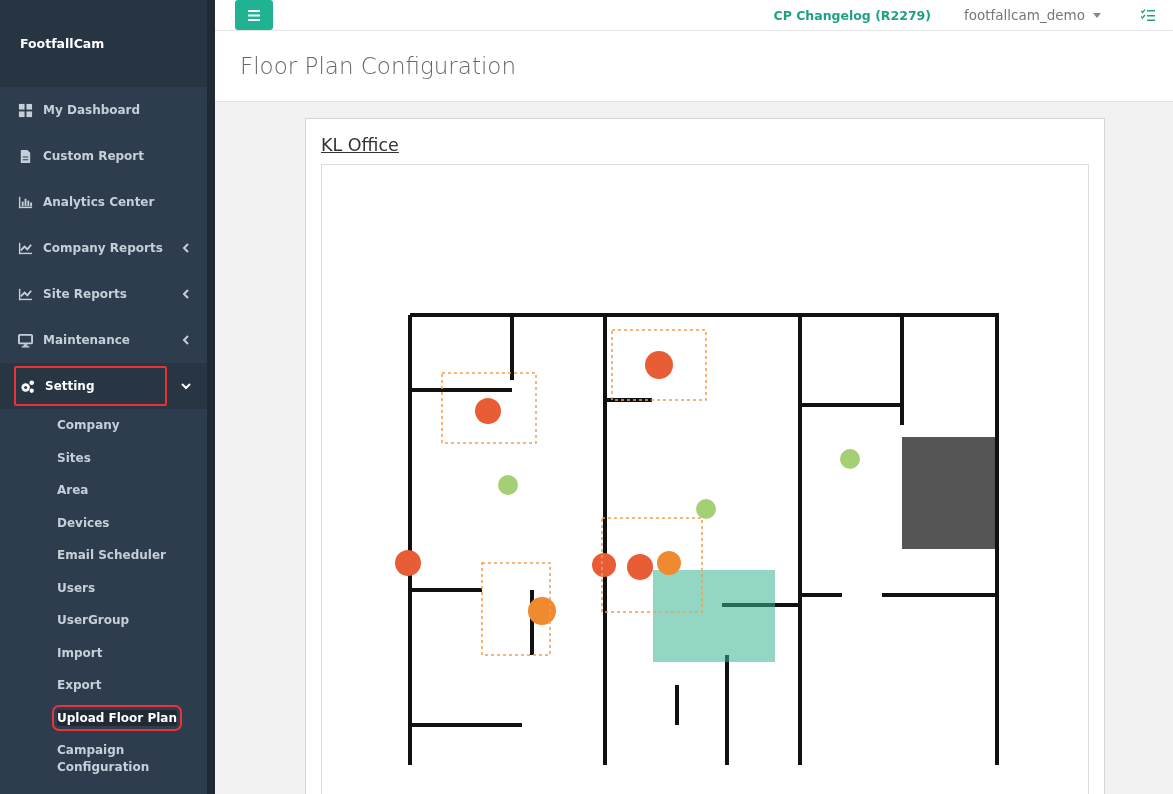  Describe the element at coordinates (112, 685) in the screenshot. I see `submenu-item: Export` at that location.